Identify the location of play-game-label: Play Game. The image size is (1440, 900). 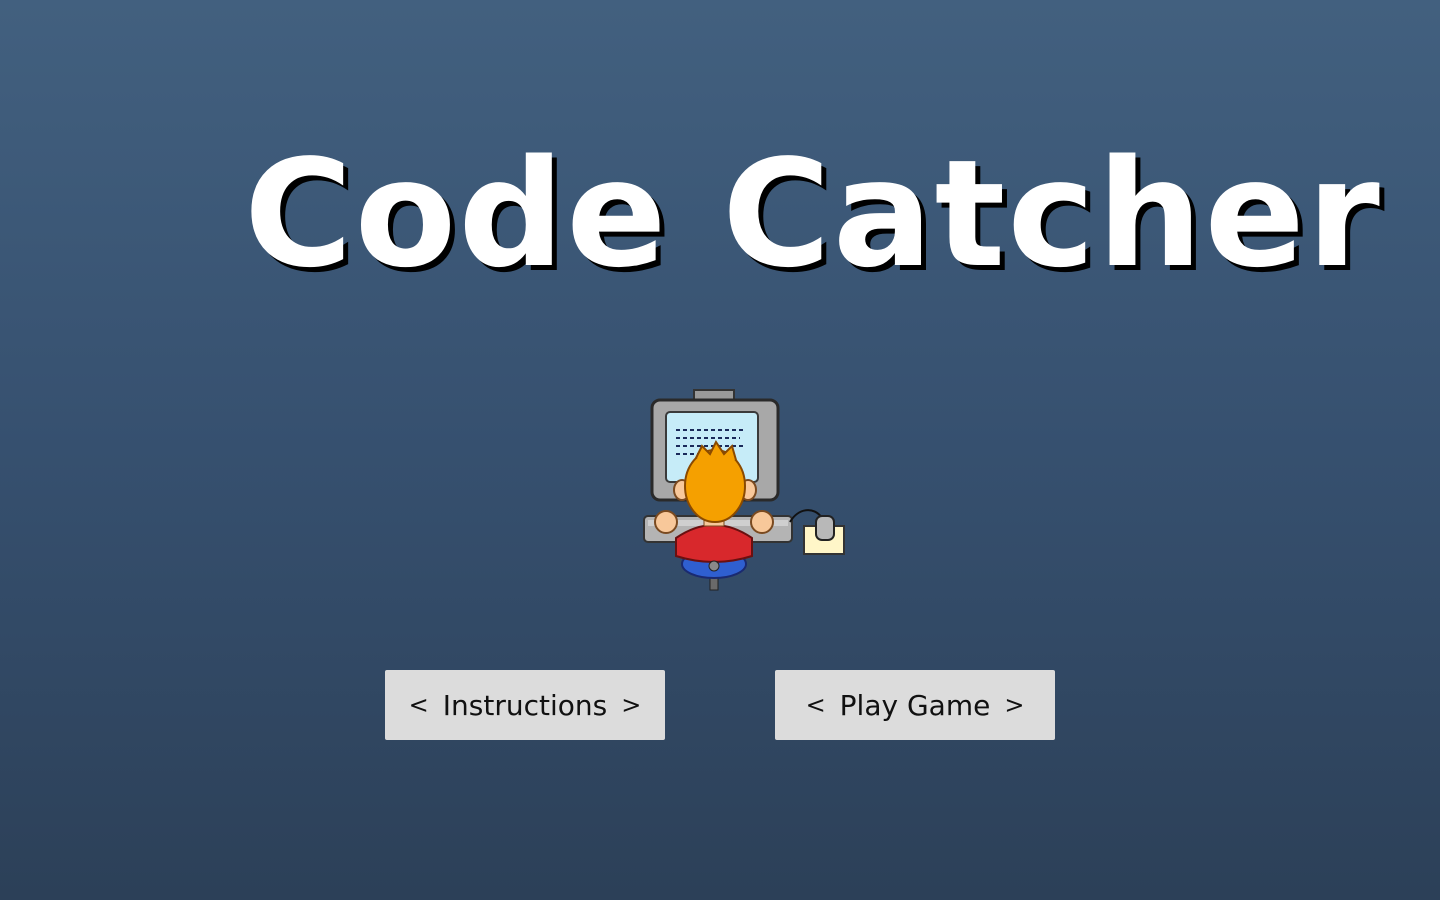
(915, 705).